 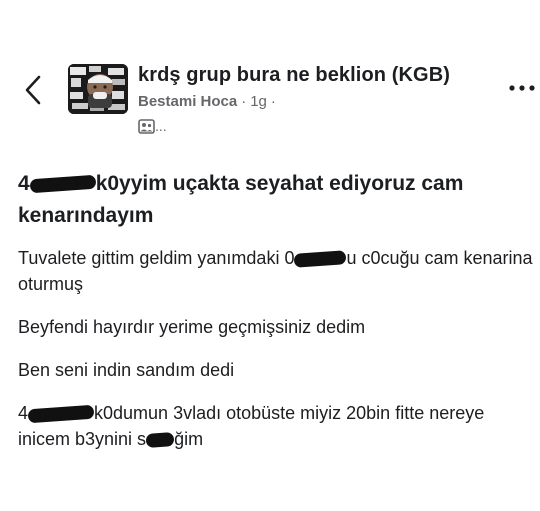 What do you see at coordinates (156, 258) in the screenshot?
I see `paragraph-1-start: Tuvalete gittim geldim yanımdaki 0` at bounding box center [156, 258].